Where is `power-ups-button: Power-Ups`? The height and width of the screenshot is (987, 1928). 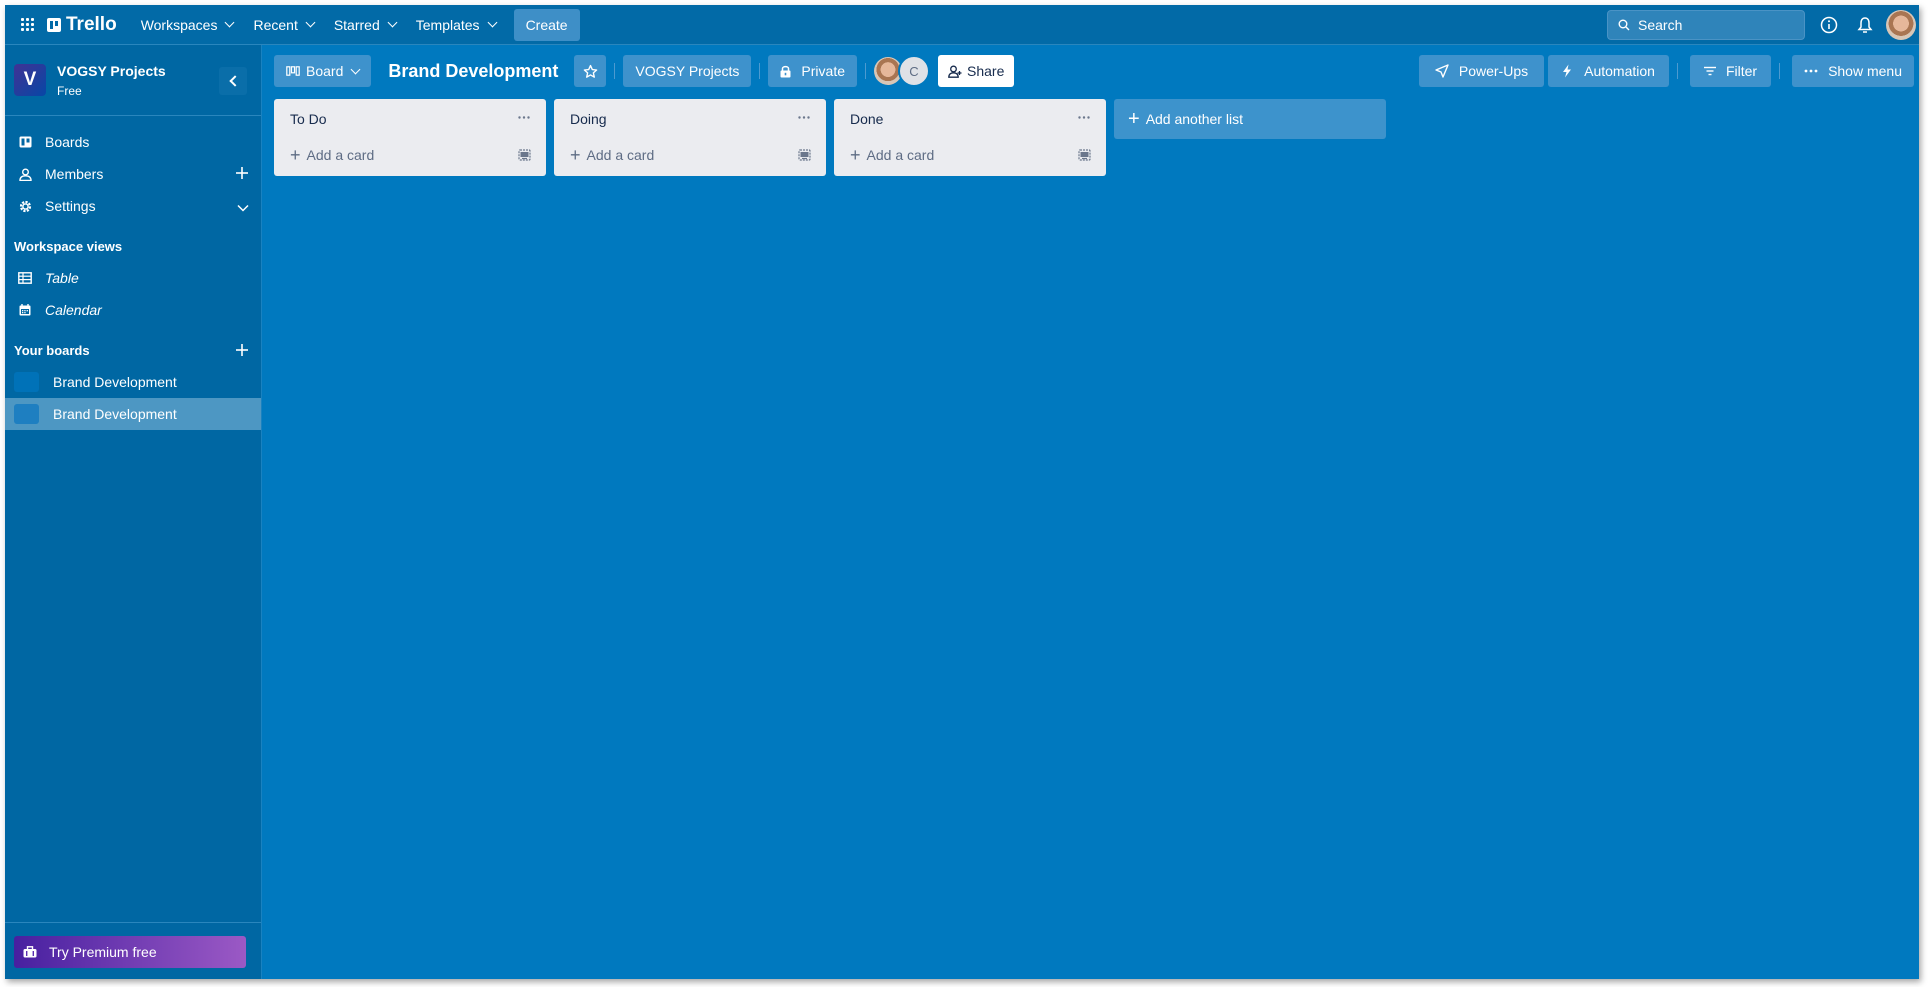
power-ups-button: Power-Ups is located at coordinates (1481, 71).